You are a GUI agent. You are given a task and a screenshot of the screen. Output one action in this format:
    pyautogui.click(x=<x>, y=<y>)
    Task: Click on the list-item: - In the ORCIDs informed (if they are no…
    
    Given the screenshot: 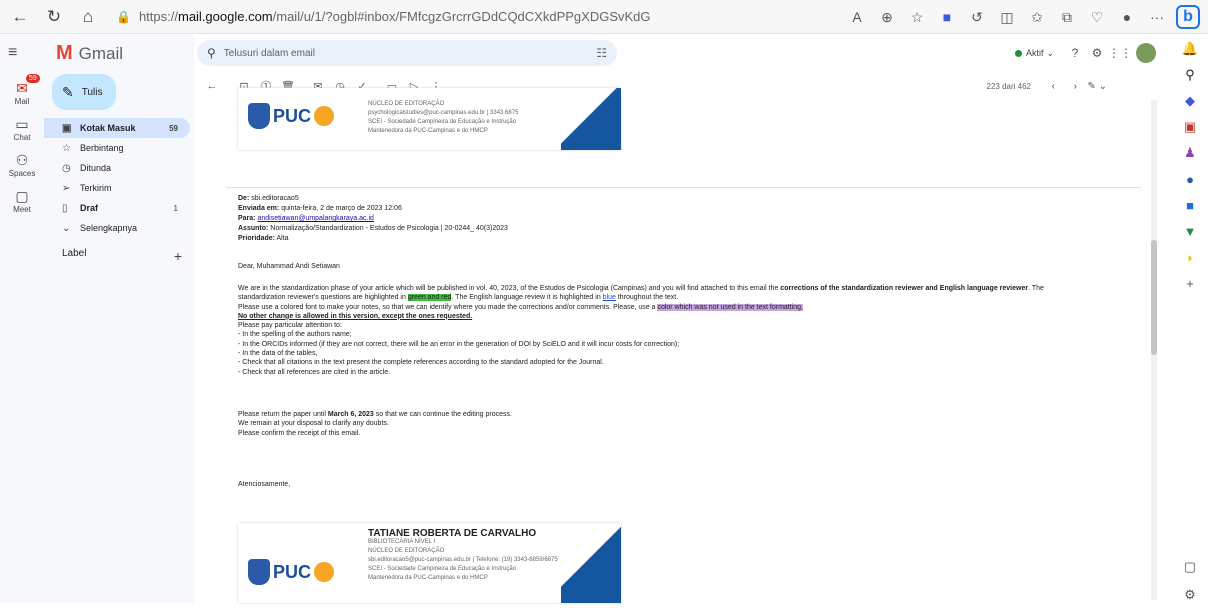 What is the action you would take?
    pyautogui.click(x=459, y=344)
    